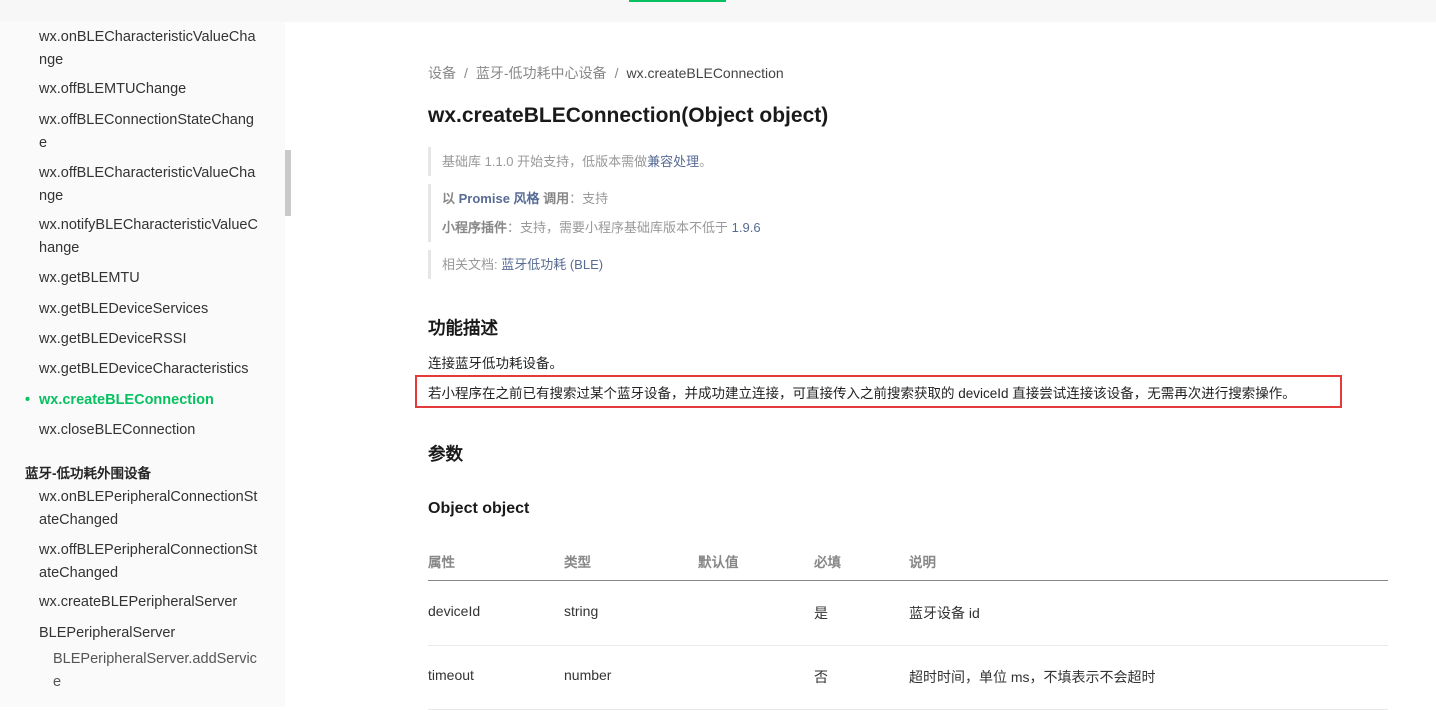 The image size is (1436, 710). I want to click on cell-property: deviceId, so click(454, 611).